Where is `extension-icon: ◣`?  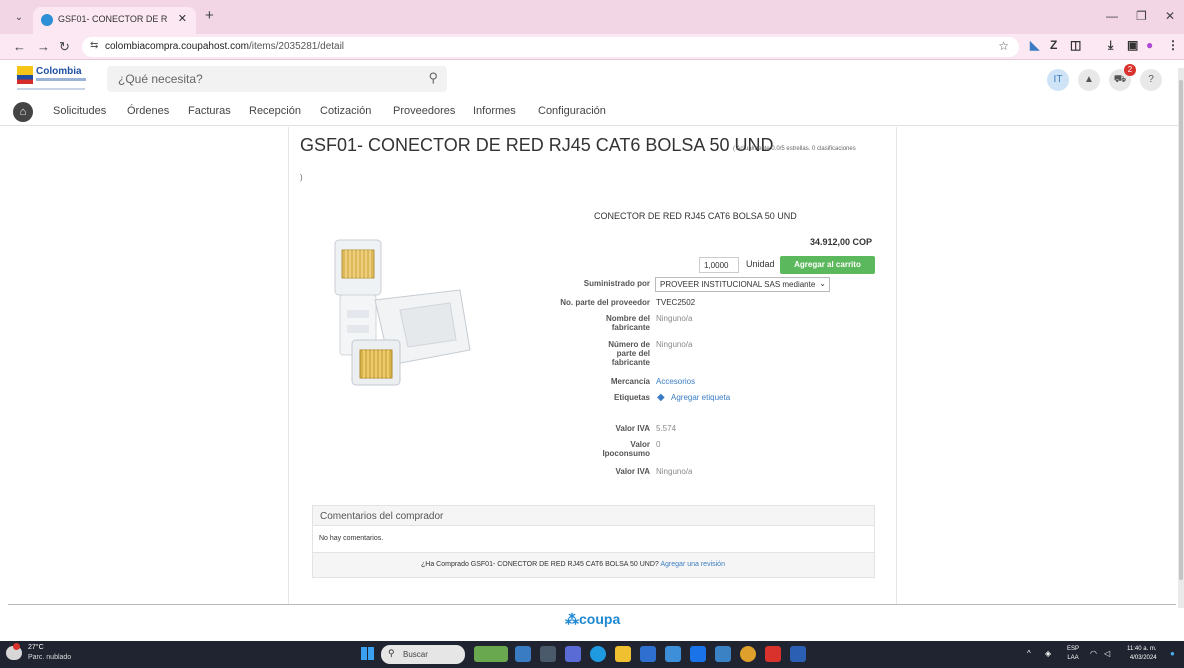
extension-icon: ◣ is located at coordinates (1034, 45).